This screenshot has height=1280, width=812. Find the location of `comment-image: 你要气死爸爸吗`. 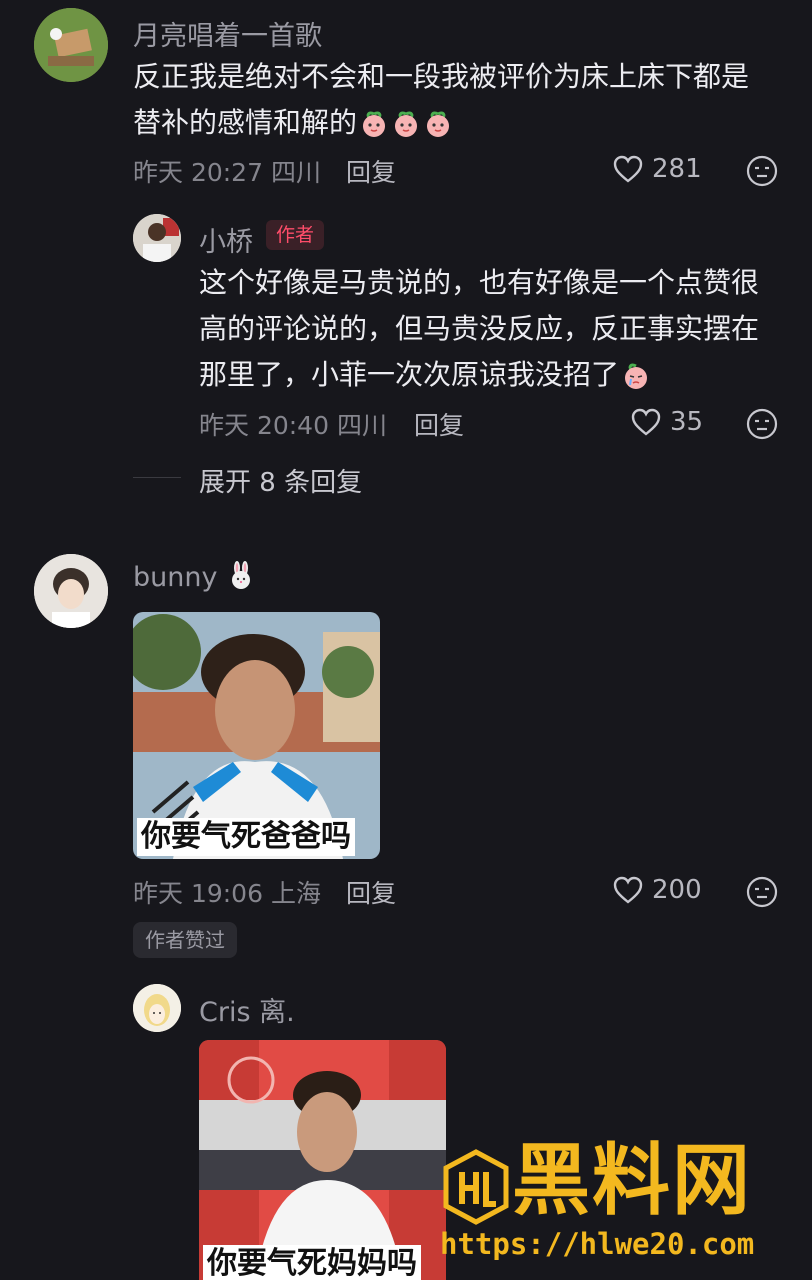

comment-image: 你要气死爸爸吗 is located at coordinates (256, 735).